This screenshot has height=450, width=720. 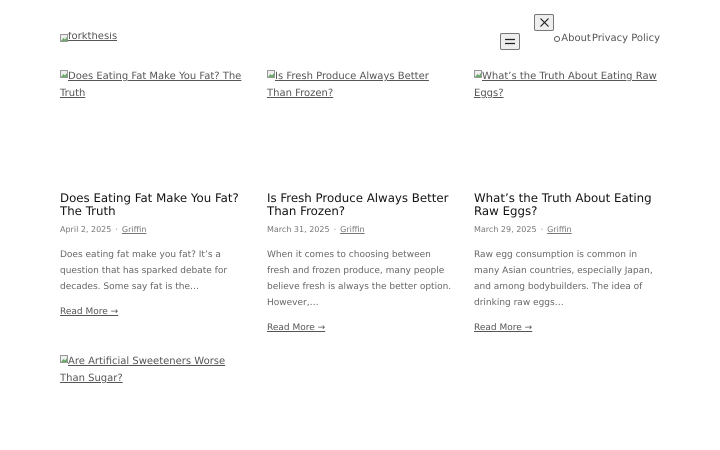 I want to click on image-alt-link: Does Eating Fat Make You Fat? The Truth, so click(x=153, y=85).